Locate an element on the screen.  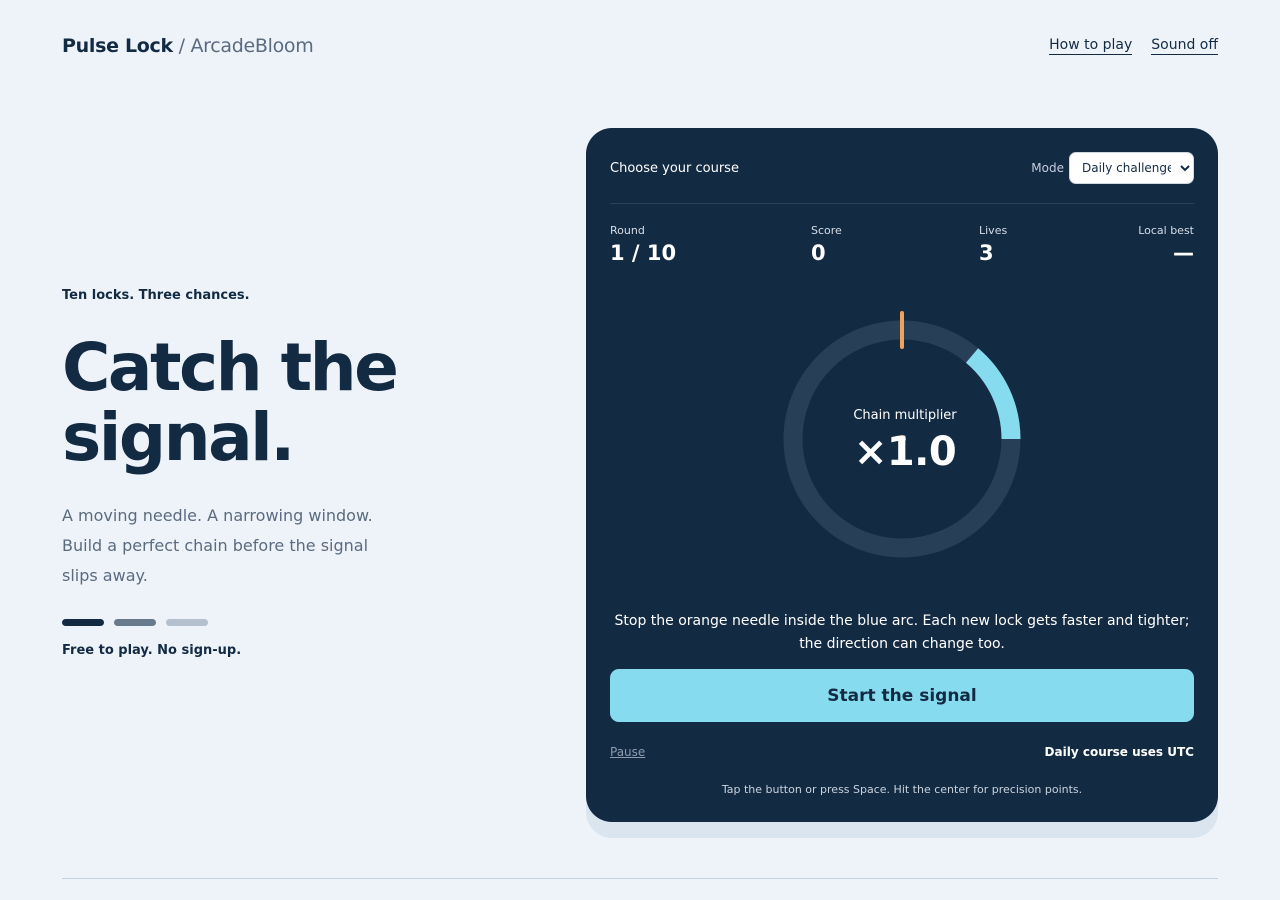
stat-label: Score is located at coordinates (826, 230).